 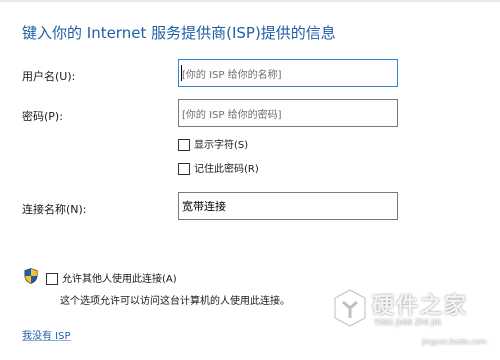 What do you see at coordinates (350, 308) in the screenshot?
I see `watermark-logo-icon` at bounding box center [350, 308].